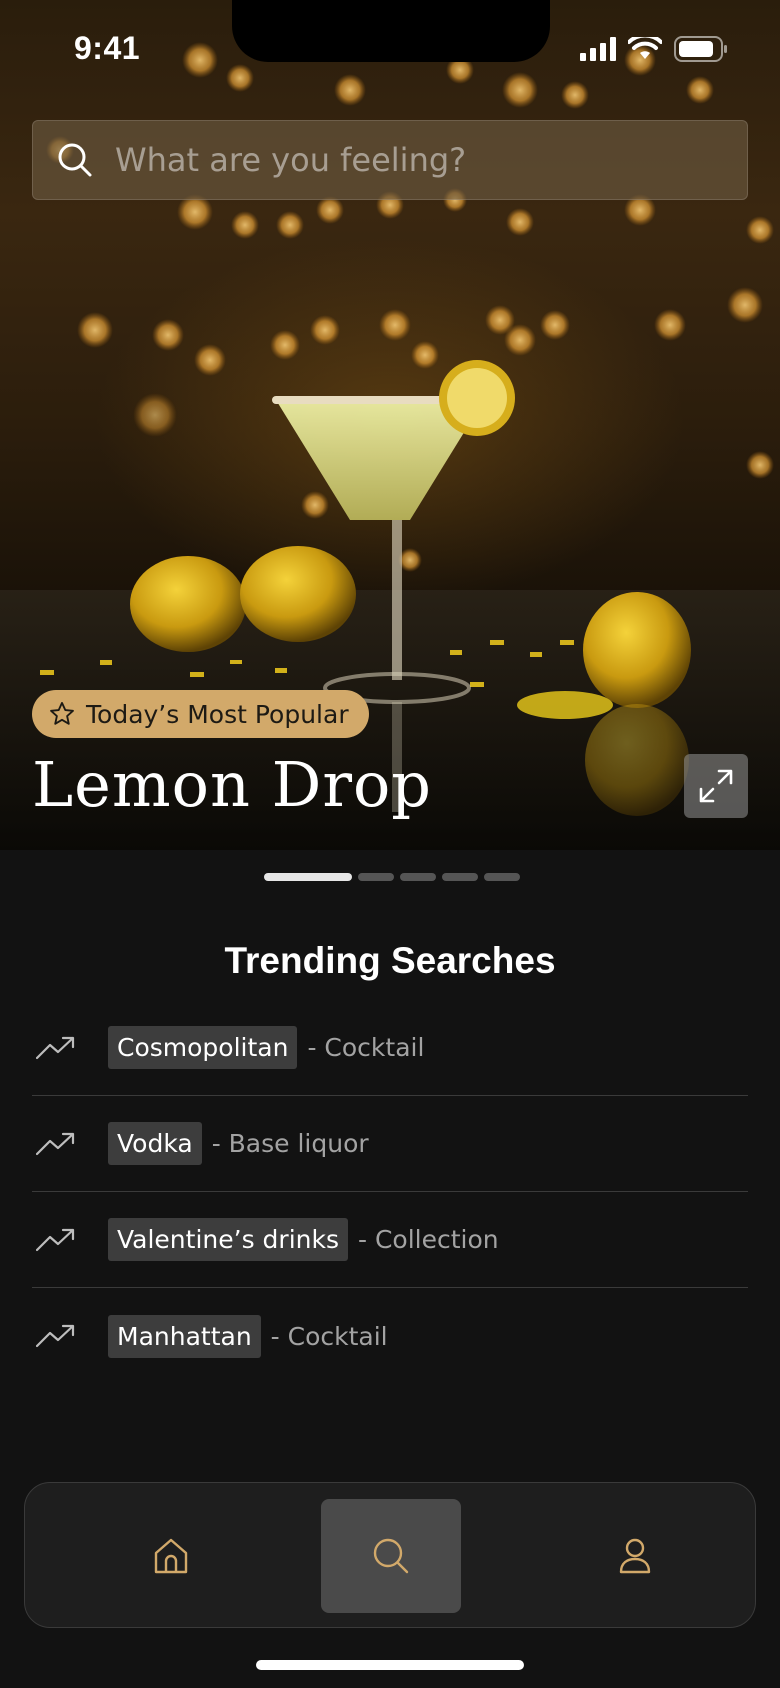 This screenshot has height=1688, width=780. I want to click on trending-item-name: Valentine’s drinks, so click(228, 1239).